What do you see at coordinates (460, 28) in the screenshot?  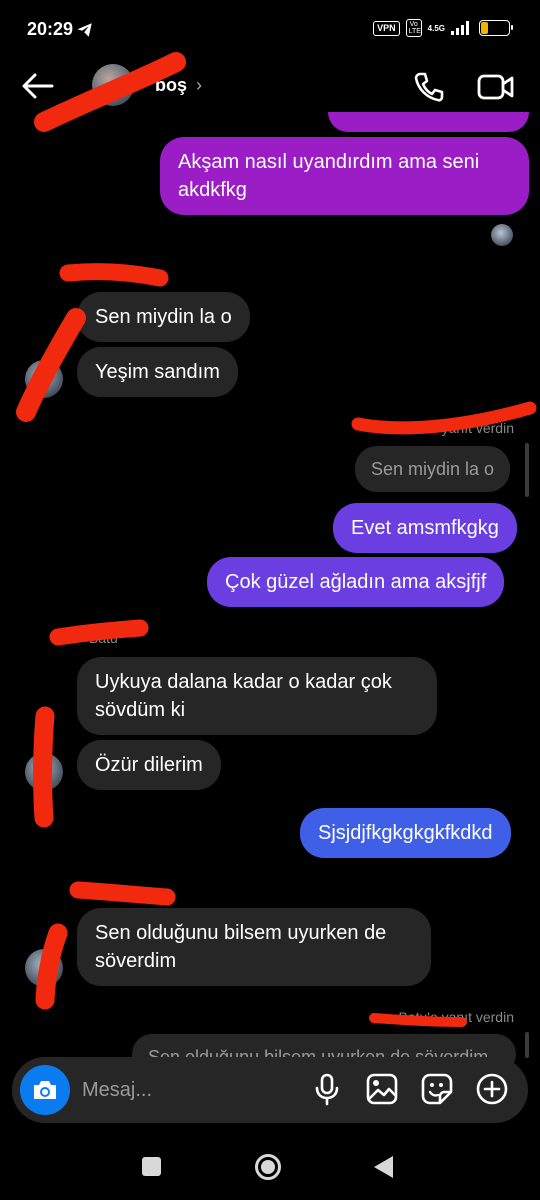 I see `signal-icon` at bounding box center [460, 28].